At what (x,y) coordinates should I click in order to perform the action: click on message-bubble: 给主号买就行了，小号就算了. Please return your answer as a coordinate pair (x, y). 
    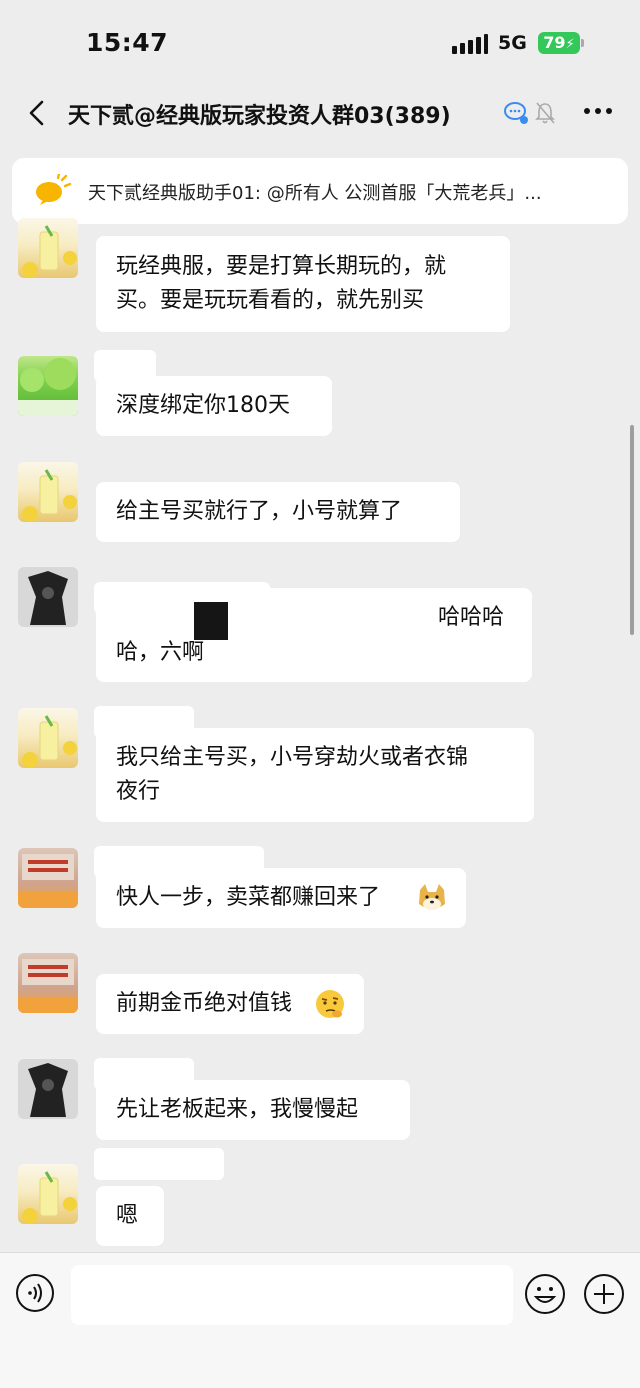
    Looking at the image, I should click on (278, 512).